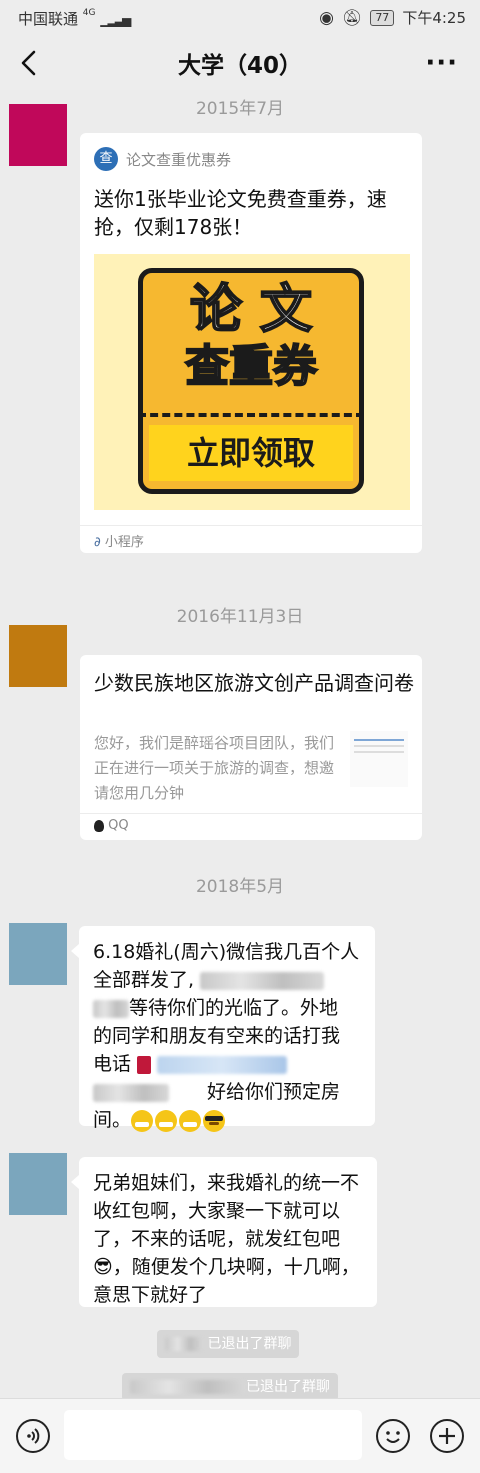 The width and height of the screenshot is (480, 1473). I want to click on sunglasses-emoji-icon, so click(214, 1120).